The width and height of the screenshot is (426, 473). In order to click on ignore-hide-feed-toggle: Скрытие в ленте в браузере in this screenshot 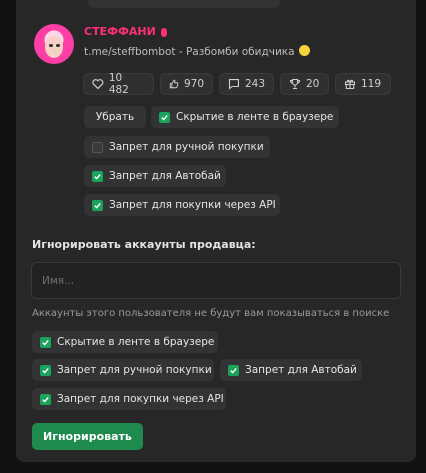, I will do `click(125, 342)`.